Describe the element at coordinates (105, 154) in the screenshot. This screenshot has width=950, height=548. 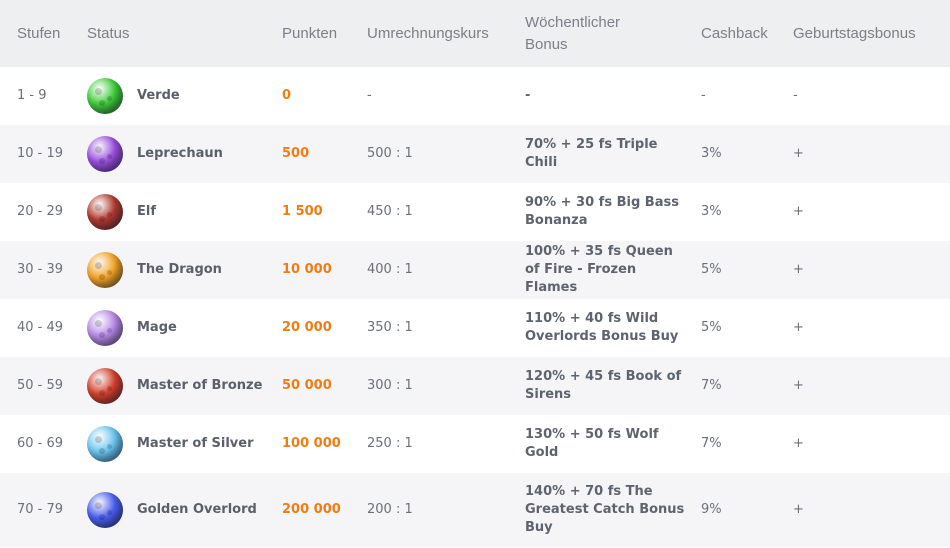
I see `purple-planet-icon` at that location.